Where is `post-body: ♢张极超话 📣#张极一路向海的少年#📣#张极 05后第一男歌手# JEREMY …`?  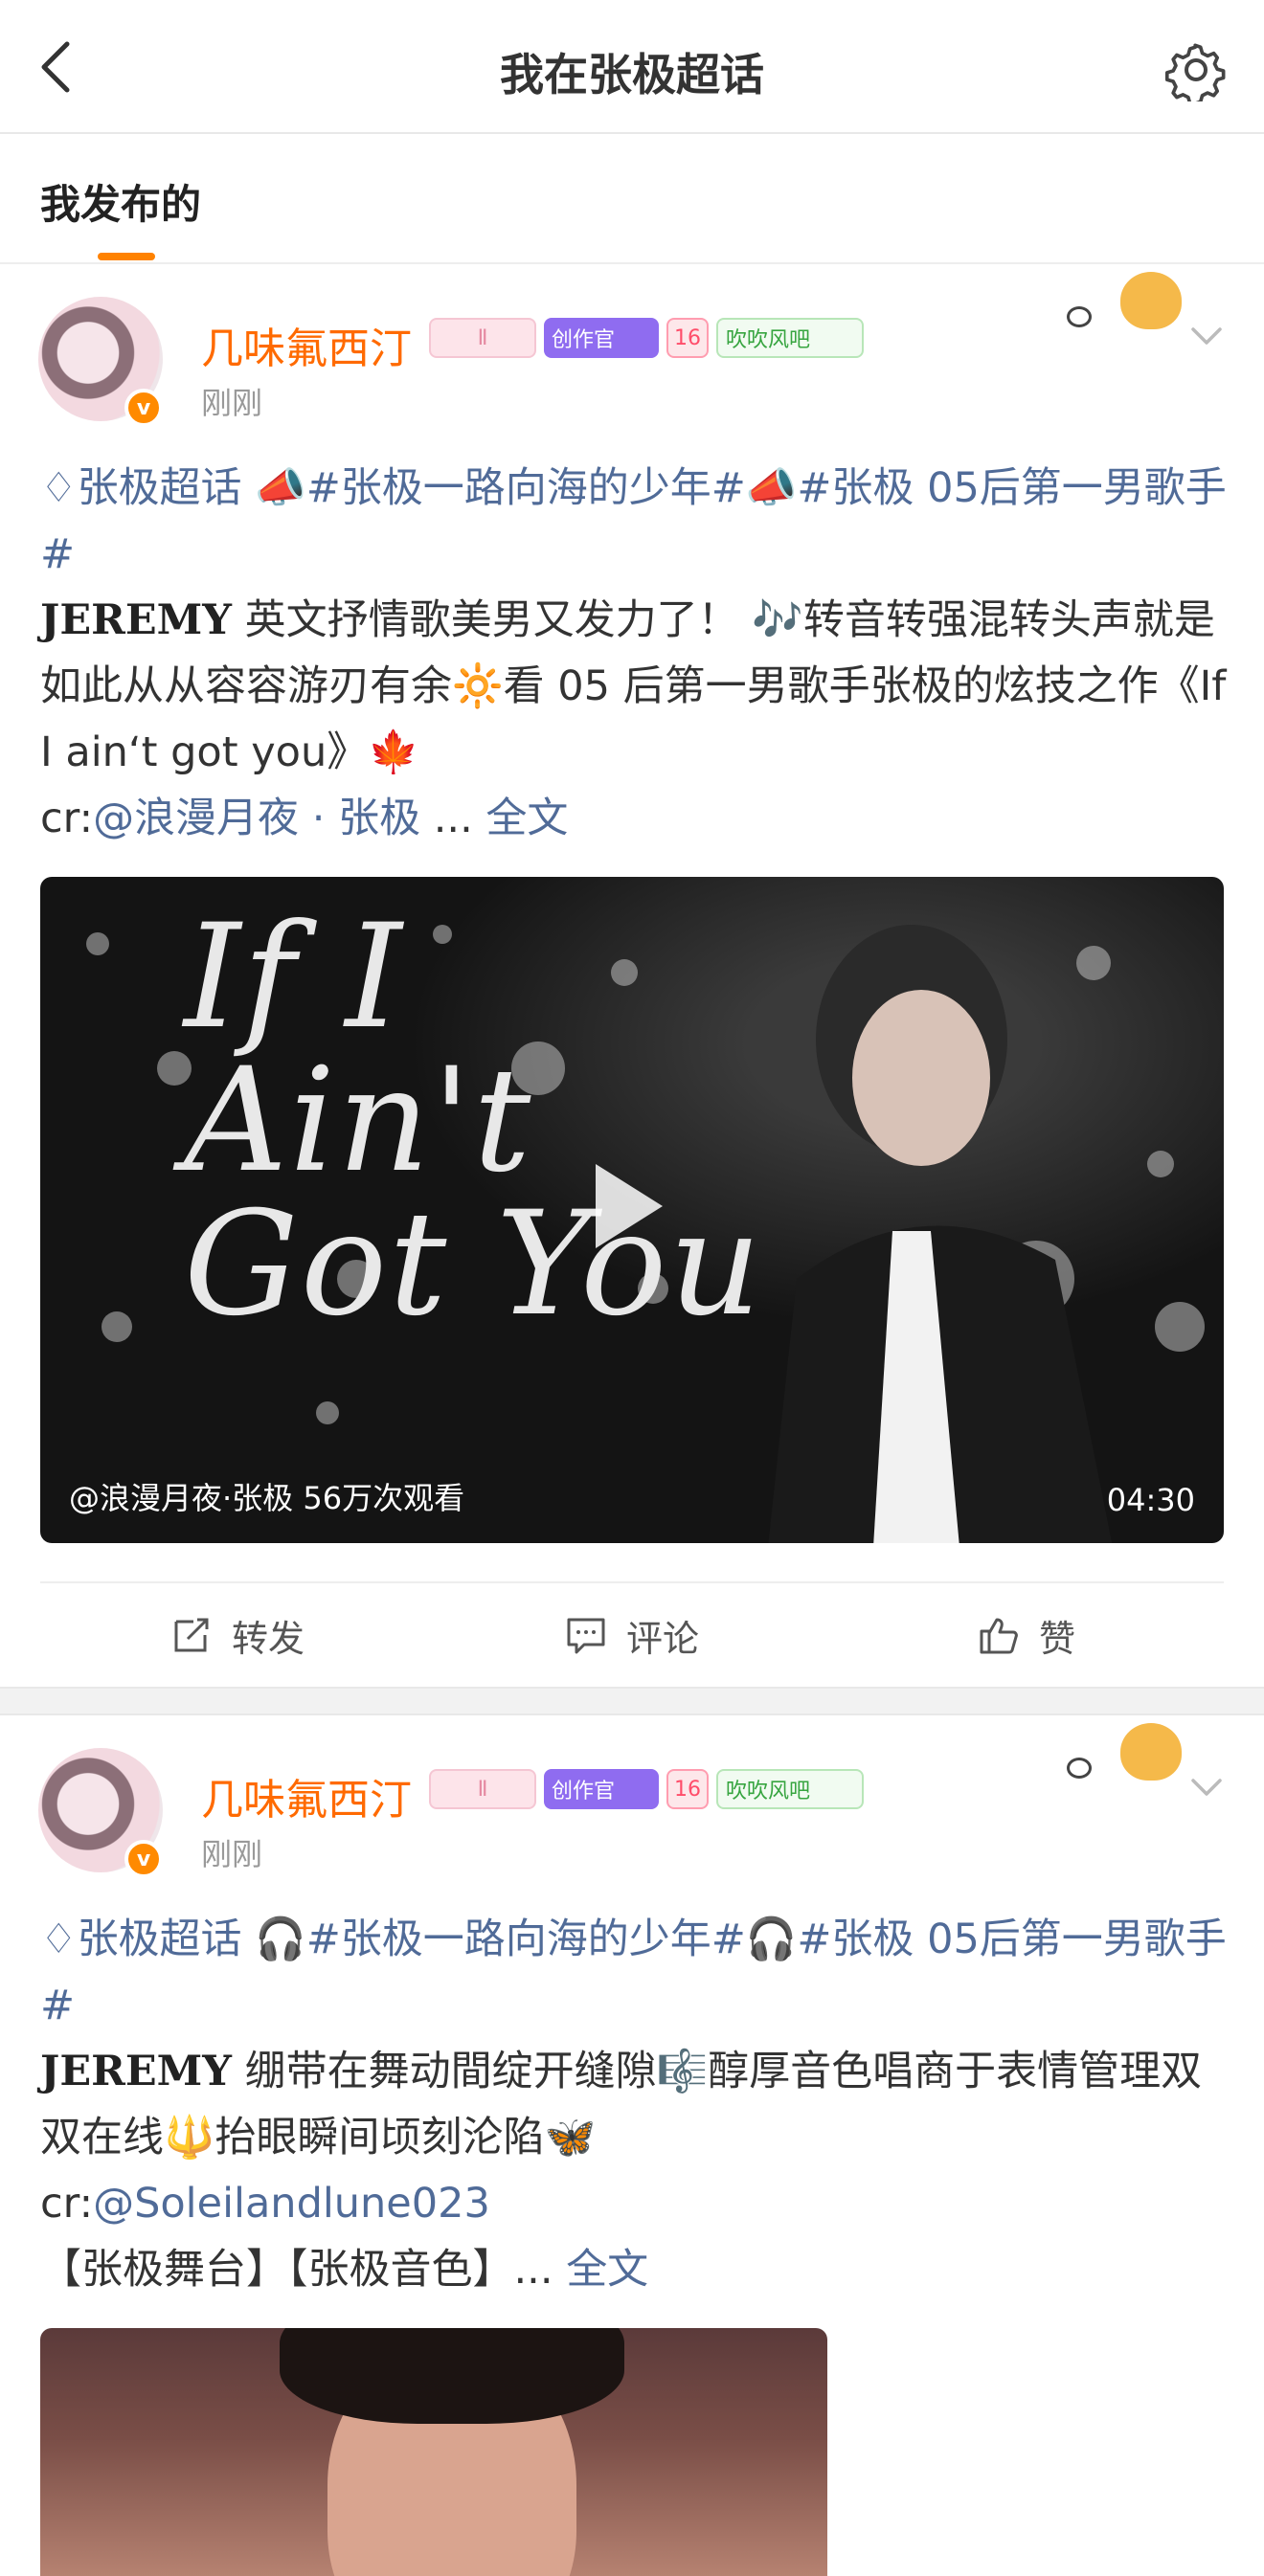 post-body: ♢张极超话 📣#张极一路向海的少年#📣#张极 05后第一男歌手# JEREMY … is located at coordinates (634, 654).